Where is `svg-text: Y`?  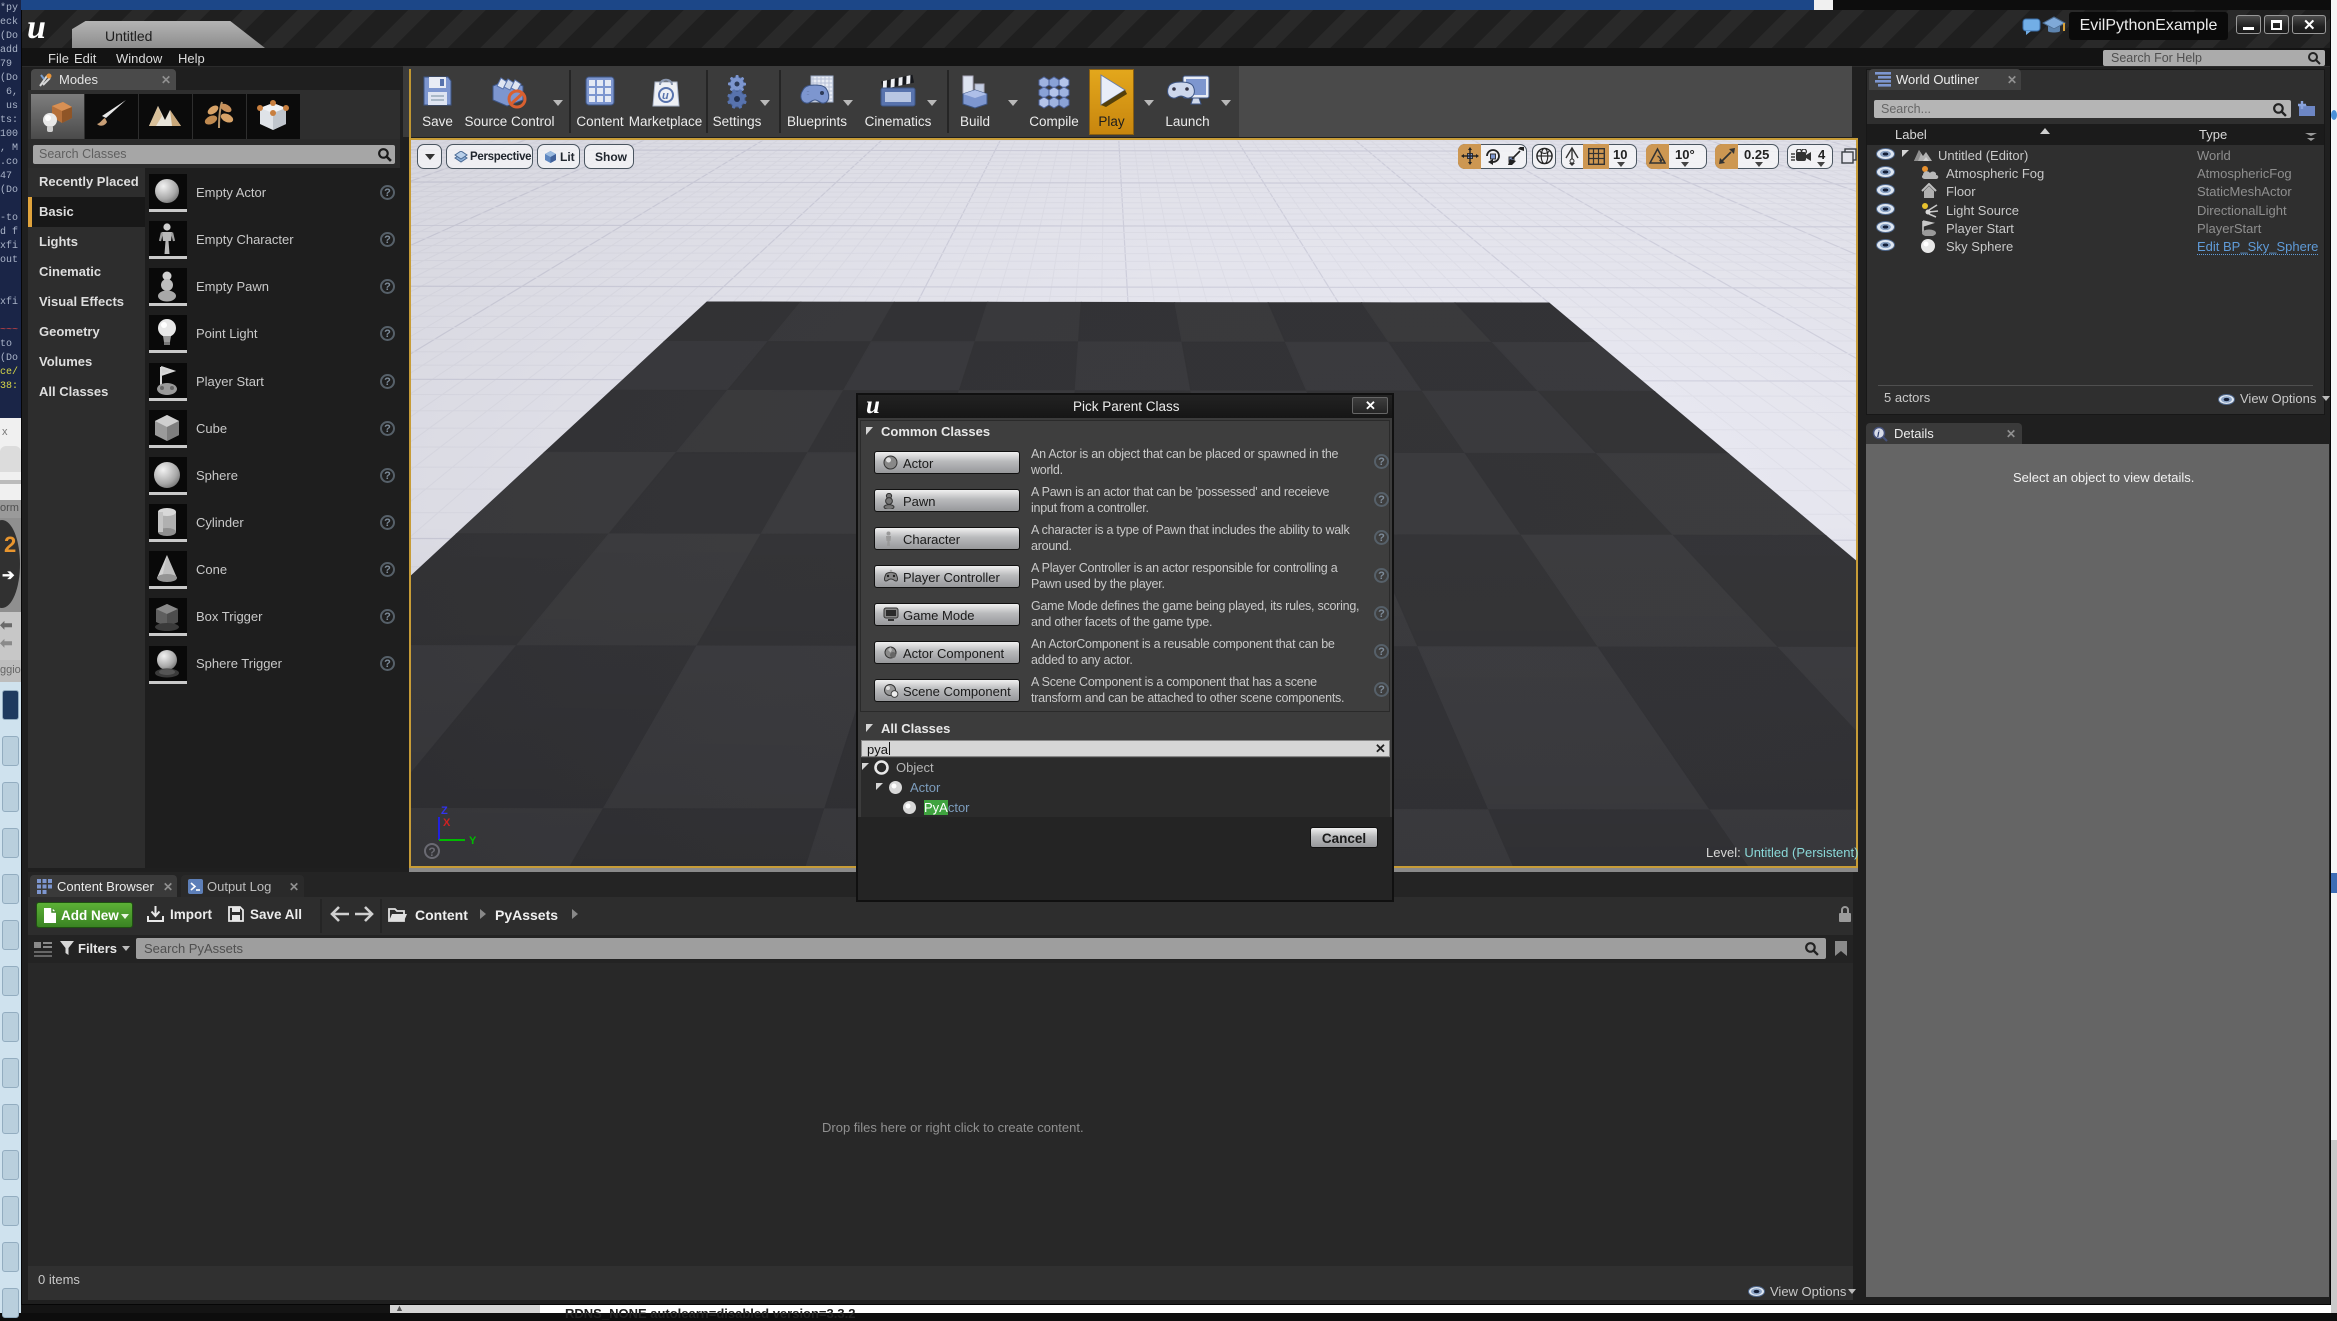 svg-text: Y is located at coordinates (473, 841).